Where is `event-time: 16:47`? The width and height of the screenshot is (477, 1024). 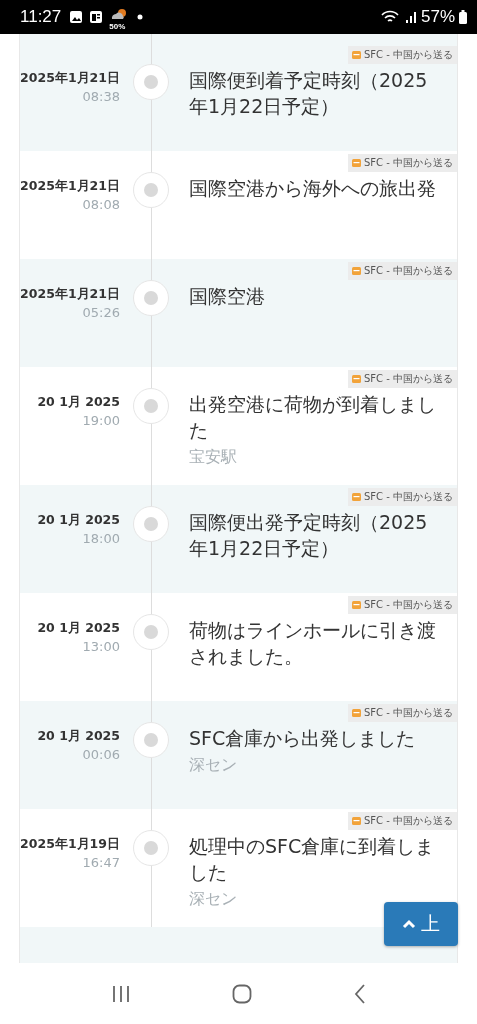
event-time: 16:47 is located at coordinates (101, 863).